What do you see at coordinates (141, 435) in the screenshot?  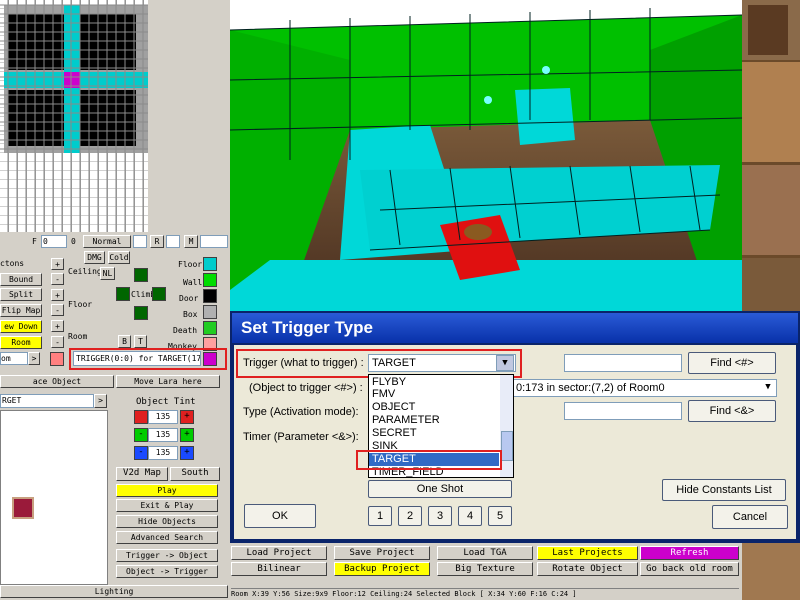 I see `tint-g-minus: -` at bounding box center [141, 435].